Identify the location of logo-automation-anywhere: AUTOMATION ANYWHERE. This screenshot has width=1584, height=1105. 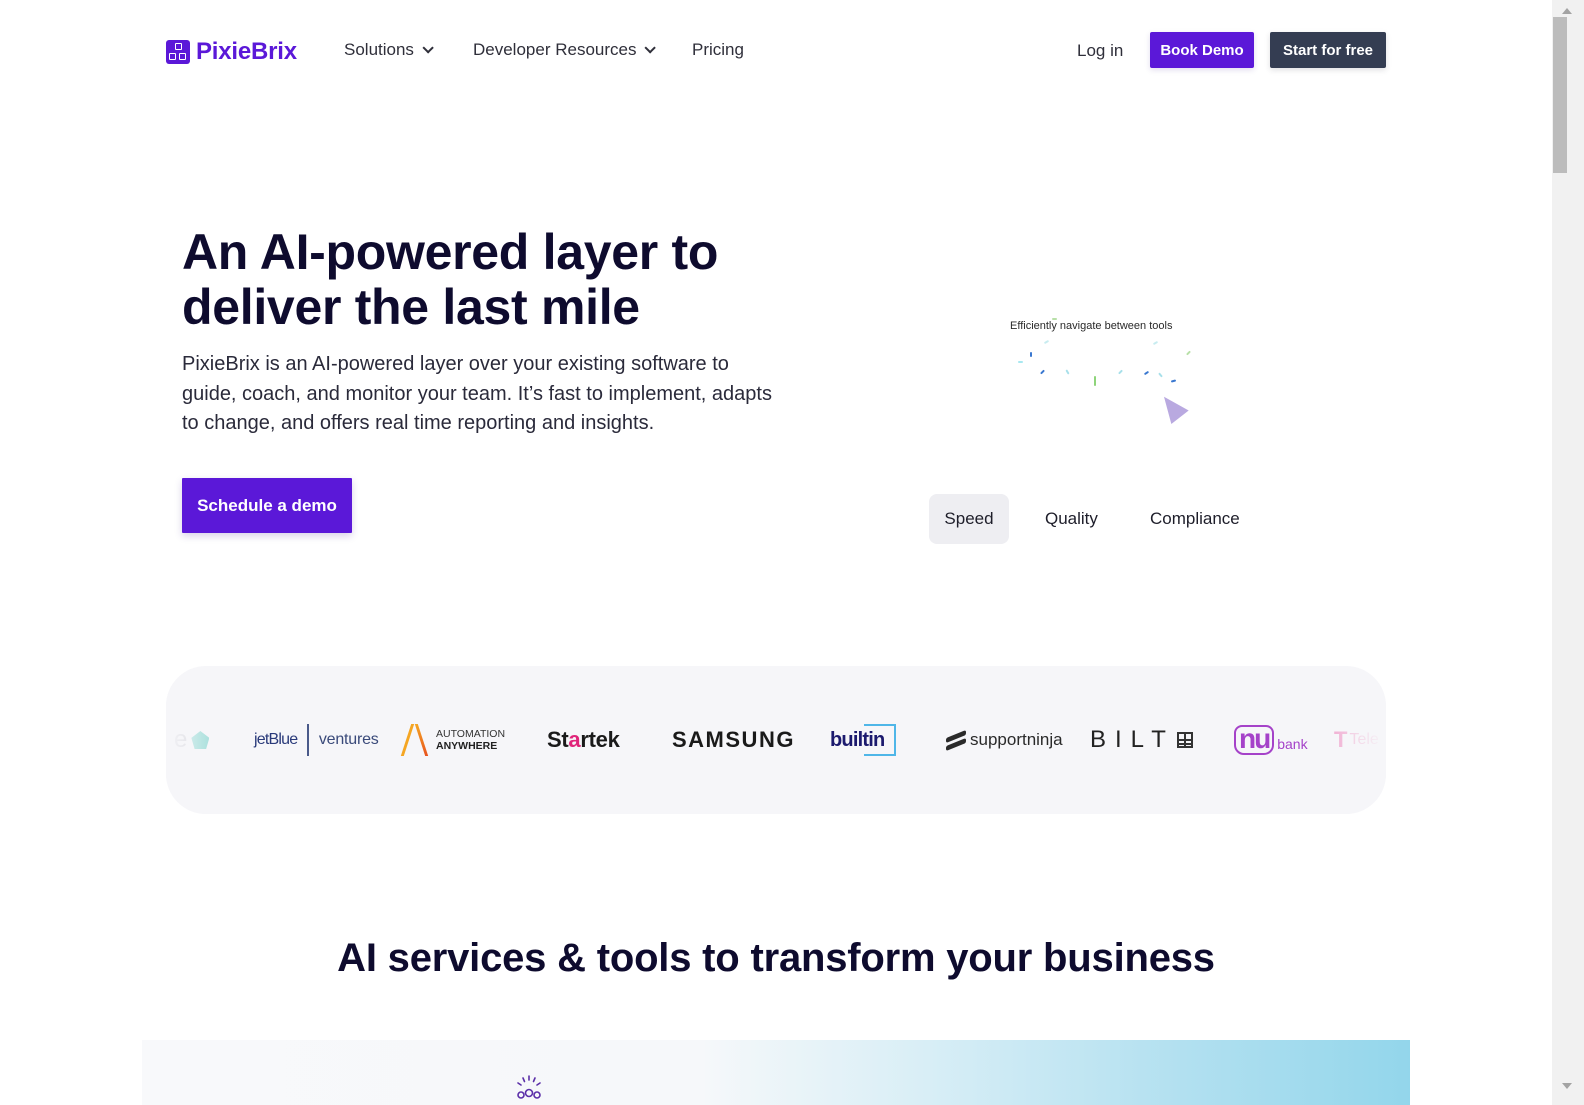
(454, 740).